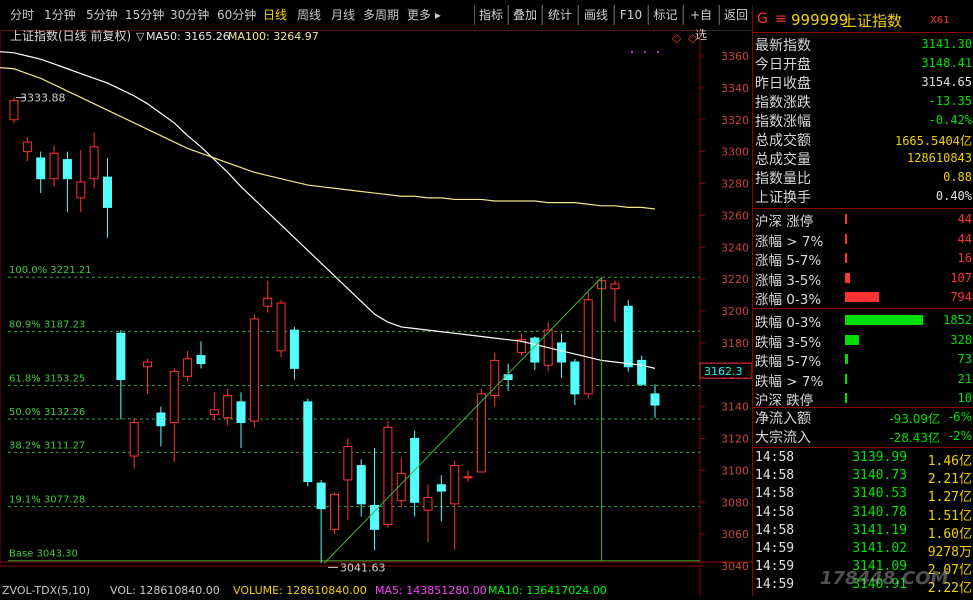 The image size is (973, 600). Describe the element at coordinates (275, 15) in the screenshot. I see `period-tab: 日线` at that location.